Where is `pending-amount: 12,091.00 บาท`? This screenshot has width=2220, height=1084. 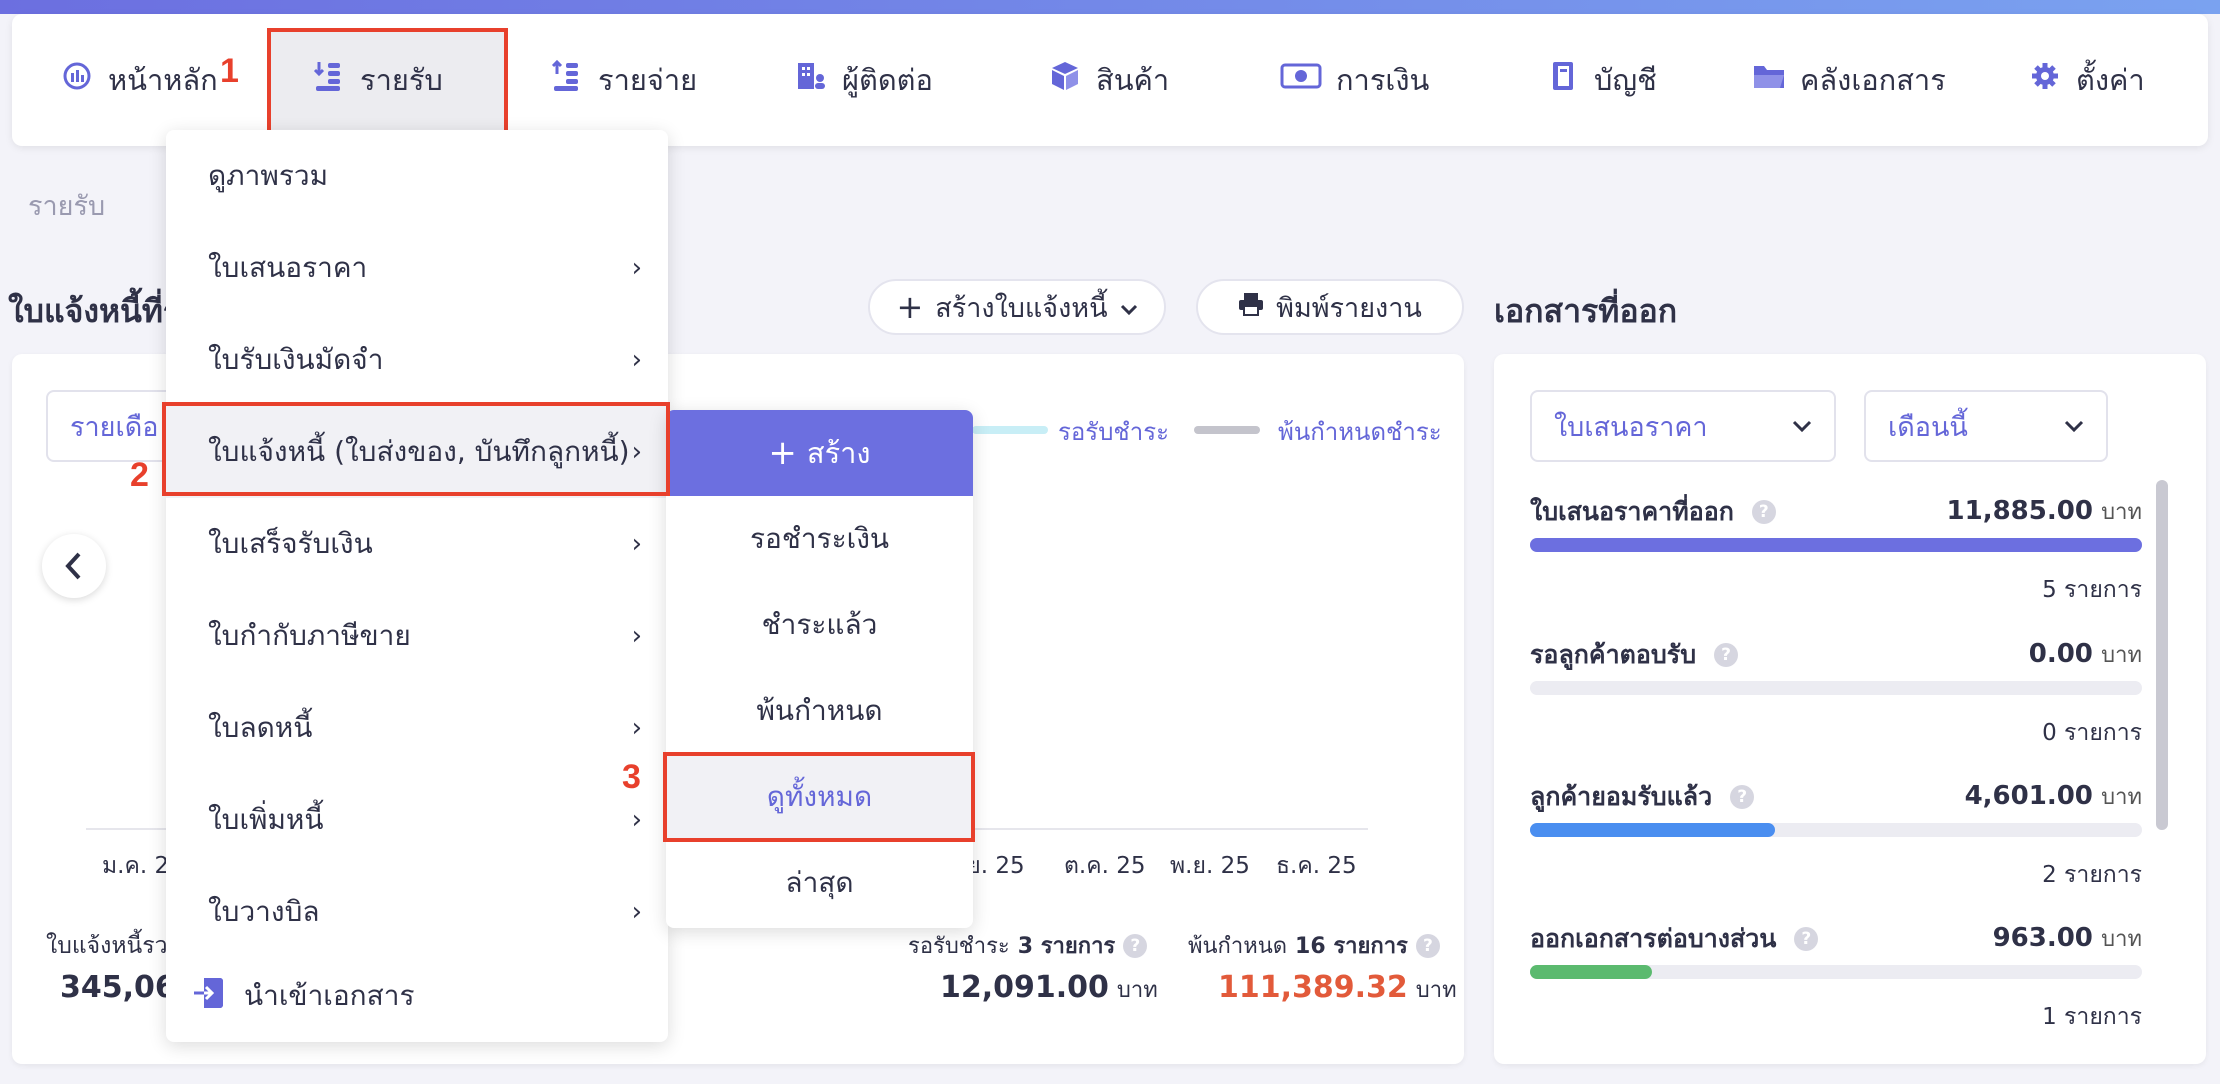 pending-amount: 12,091.00 บาท is located at coordinates (1049, 988).